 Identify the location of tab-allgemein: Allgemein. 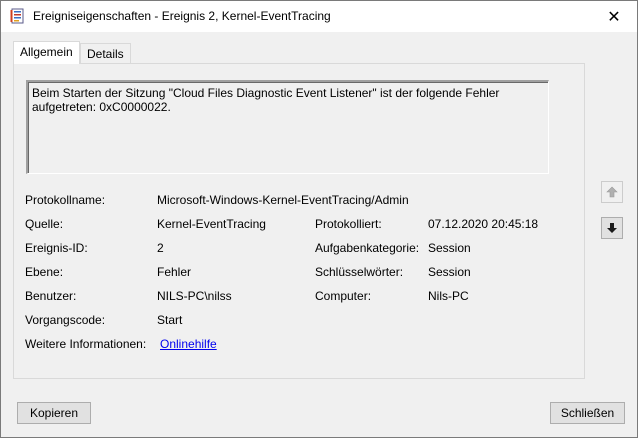
(46, 52).